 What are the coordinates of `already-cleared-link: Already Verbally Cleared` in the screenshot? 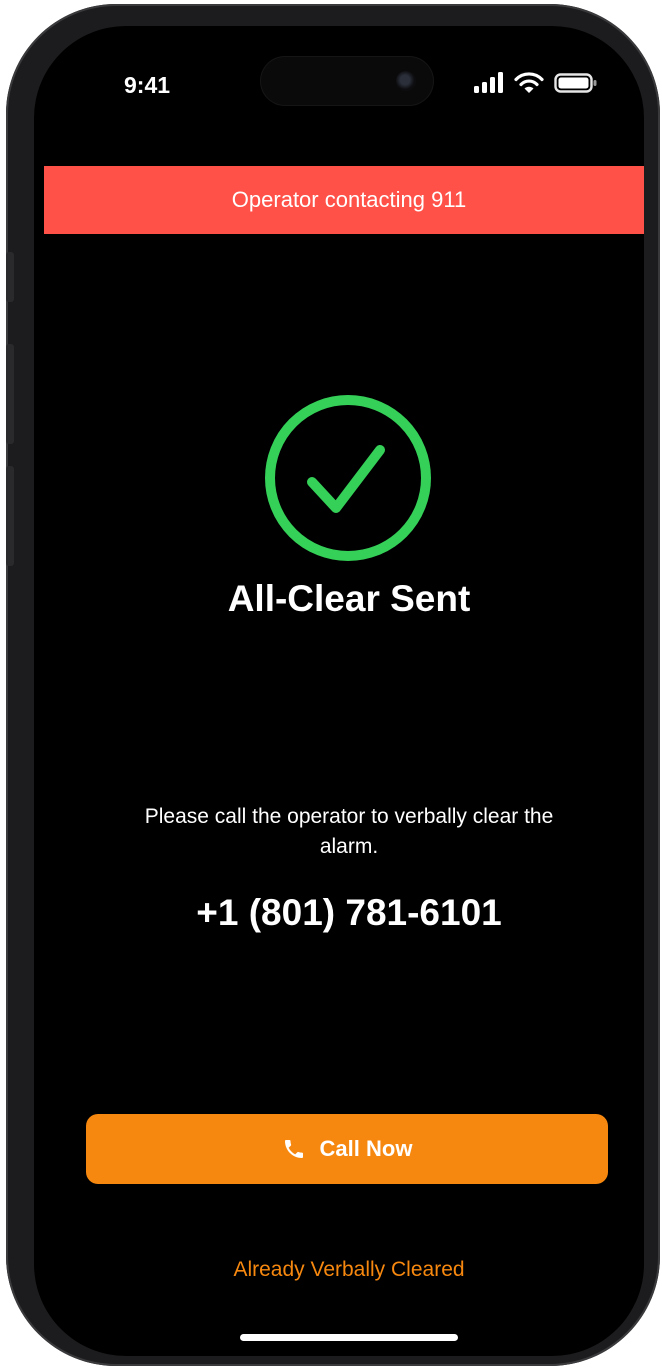 It's located at (339, 1270).